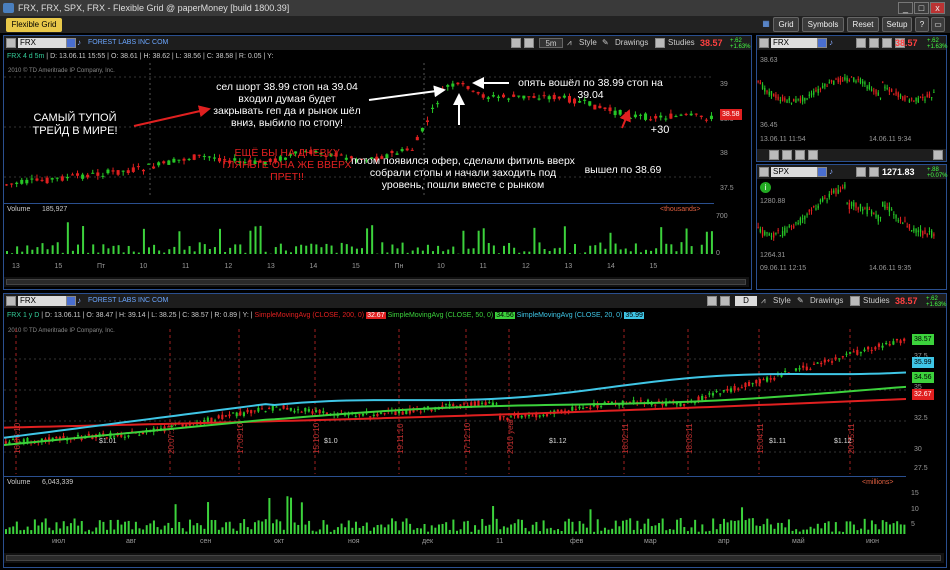 This screenshot has width=950, height=570. Describe the element at coordinates (823, 24) in the screenshot. I see `symbols-button: Symbols` at that location.